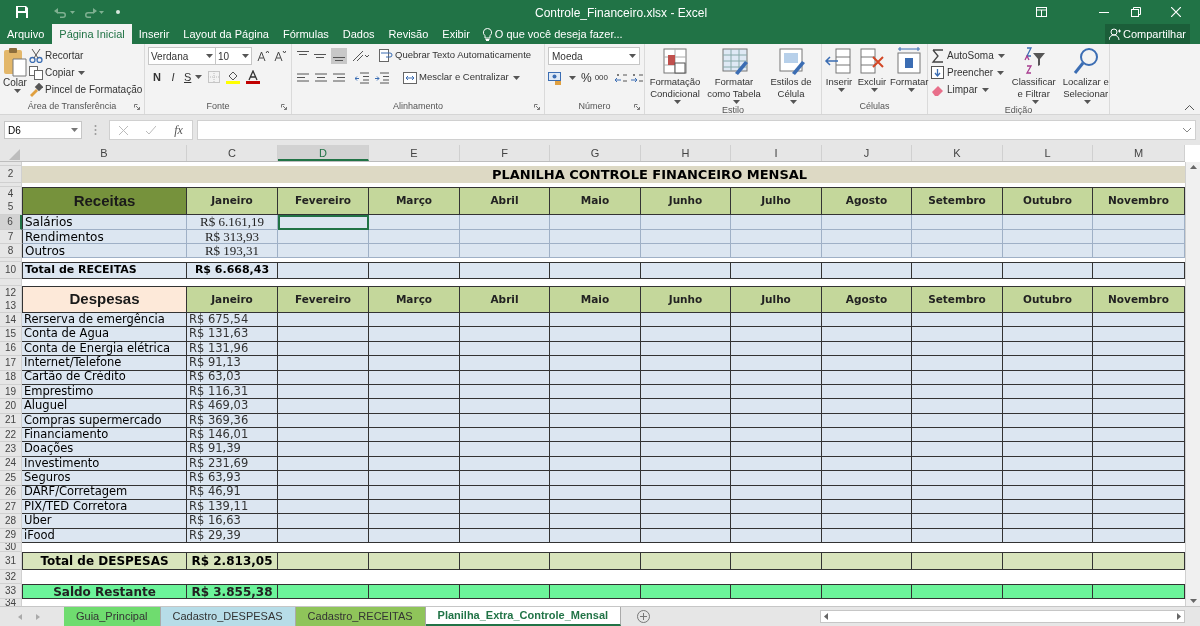  Describe the element at coordinates (1136, 12) in the screenshot. I see `restore-icon` at that location.